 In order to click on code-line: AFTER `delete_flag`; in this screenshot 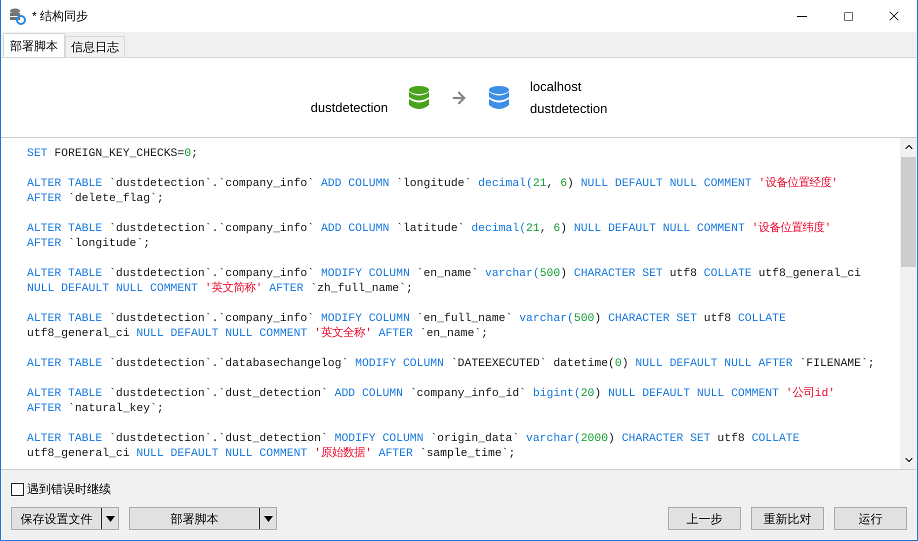, I will do `click(95, 199)`.